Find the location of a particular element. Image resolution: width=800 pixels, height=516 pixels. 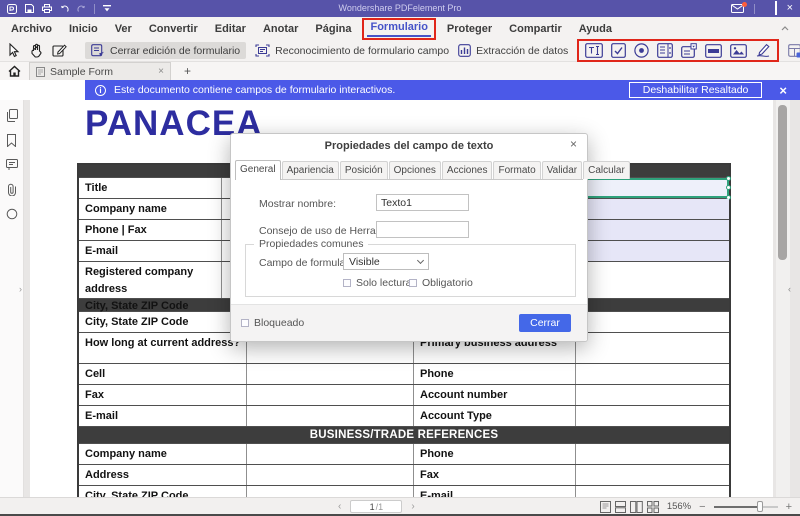

close-form-edit-button: Cerrar edición de formulario is located at coordinates (166, 50).